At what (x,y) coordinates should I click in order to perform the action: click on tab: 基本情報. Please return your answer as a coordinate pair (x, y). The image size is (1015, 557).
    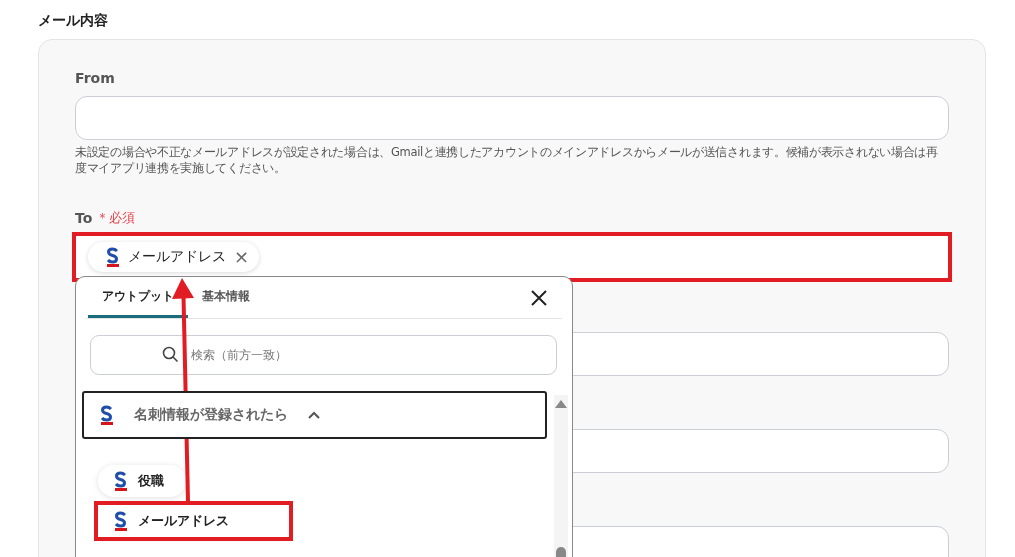
    Looking at the image, I should click on (226, 297).